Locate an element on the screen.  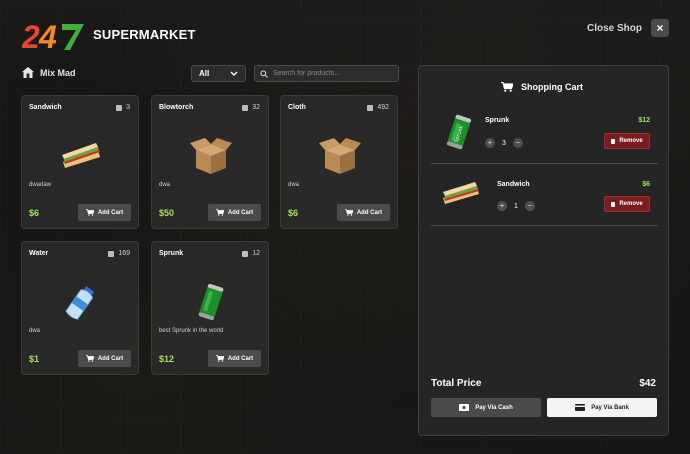
stock-count: 169 is located at coordinates (119, 253).